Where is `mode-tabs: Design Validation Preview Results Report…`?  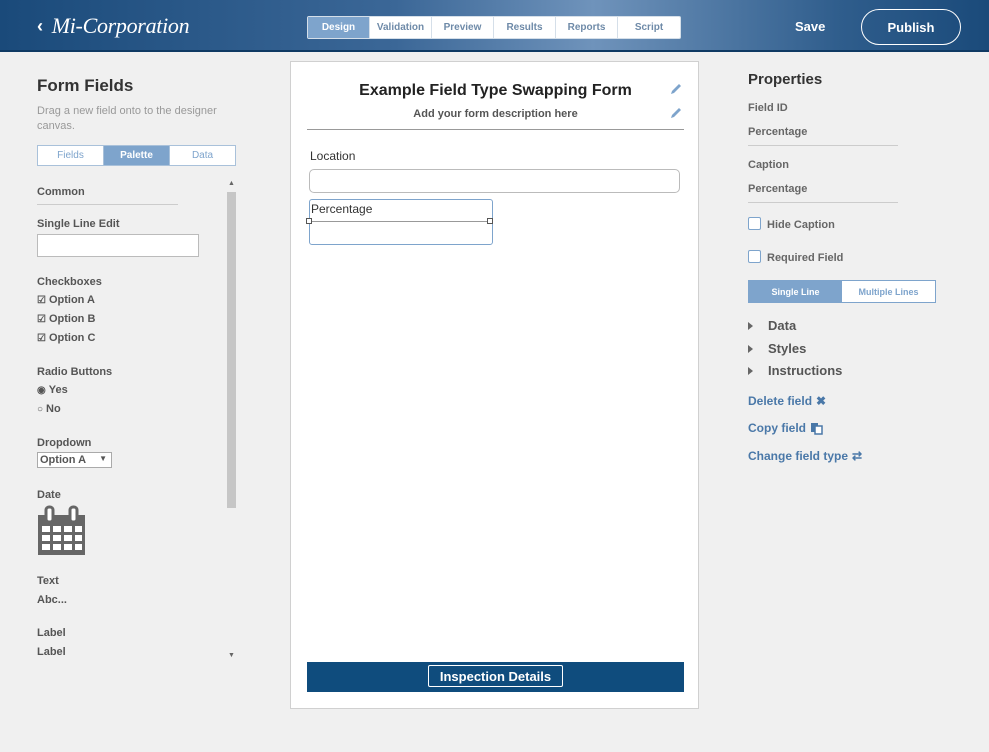 mode-tabs: Design Validation Preview Results Report… is located at coordinates (494, 27).